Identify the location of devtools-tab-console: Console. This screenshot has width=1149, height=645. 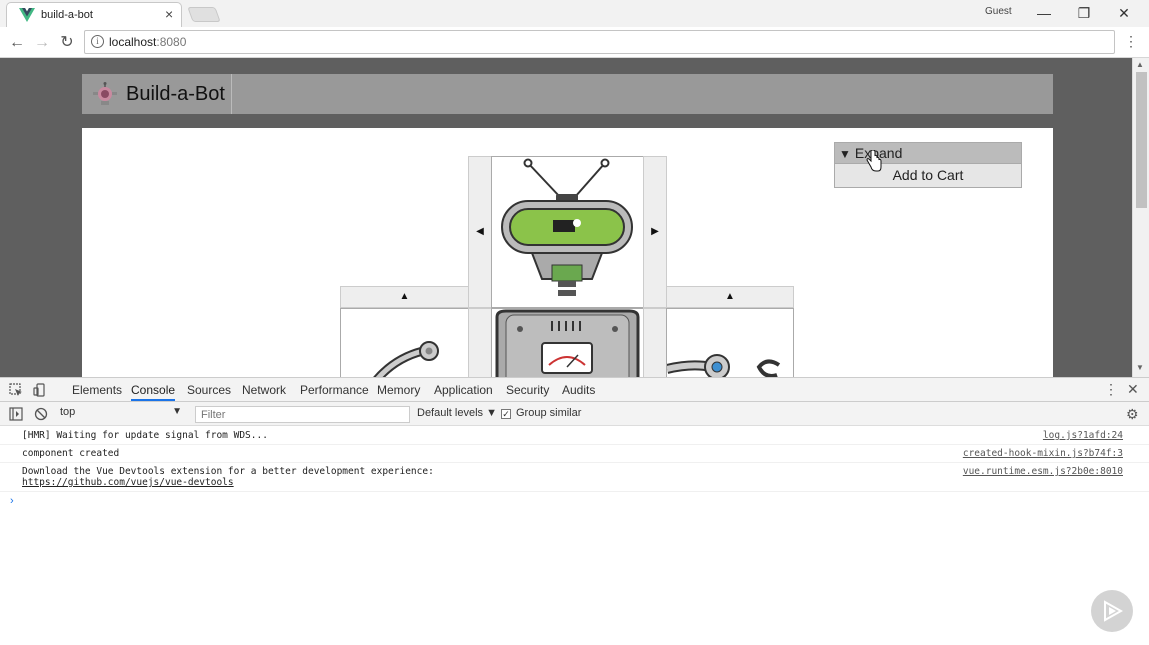
(153, 392).